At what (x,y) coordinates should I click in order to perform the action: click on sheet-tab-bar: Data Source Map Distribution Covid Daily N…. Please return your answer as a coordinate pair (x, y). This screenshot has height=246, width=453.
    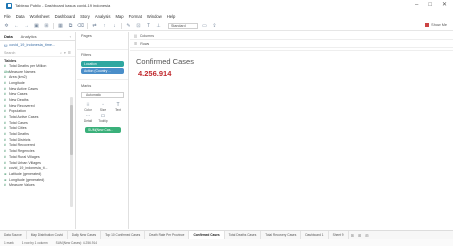
    Looking at the image, I should click on (226, 235).